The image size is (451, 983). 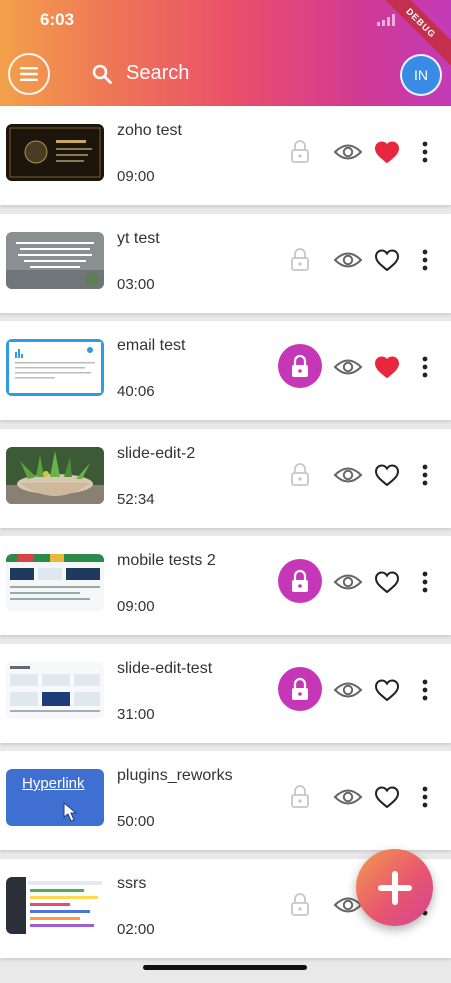 I want to click on avatar: IN, so click(x=421, y=75).